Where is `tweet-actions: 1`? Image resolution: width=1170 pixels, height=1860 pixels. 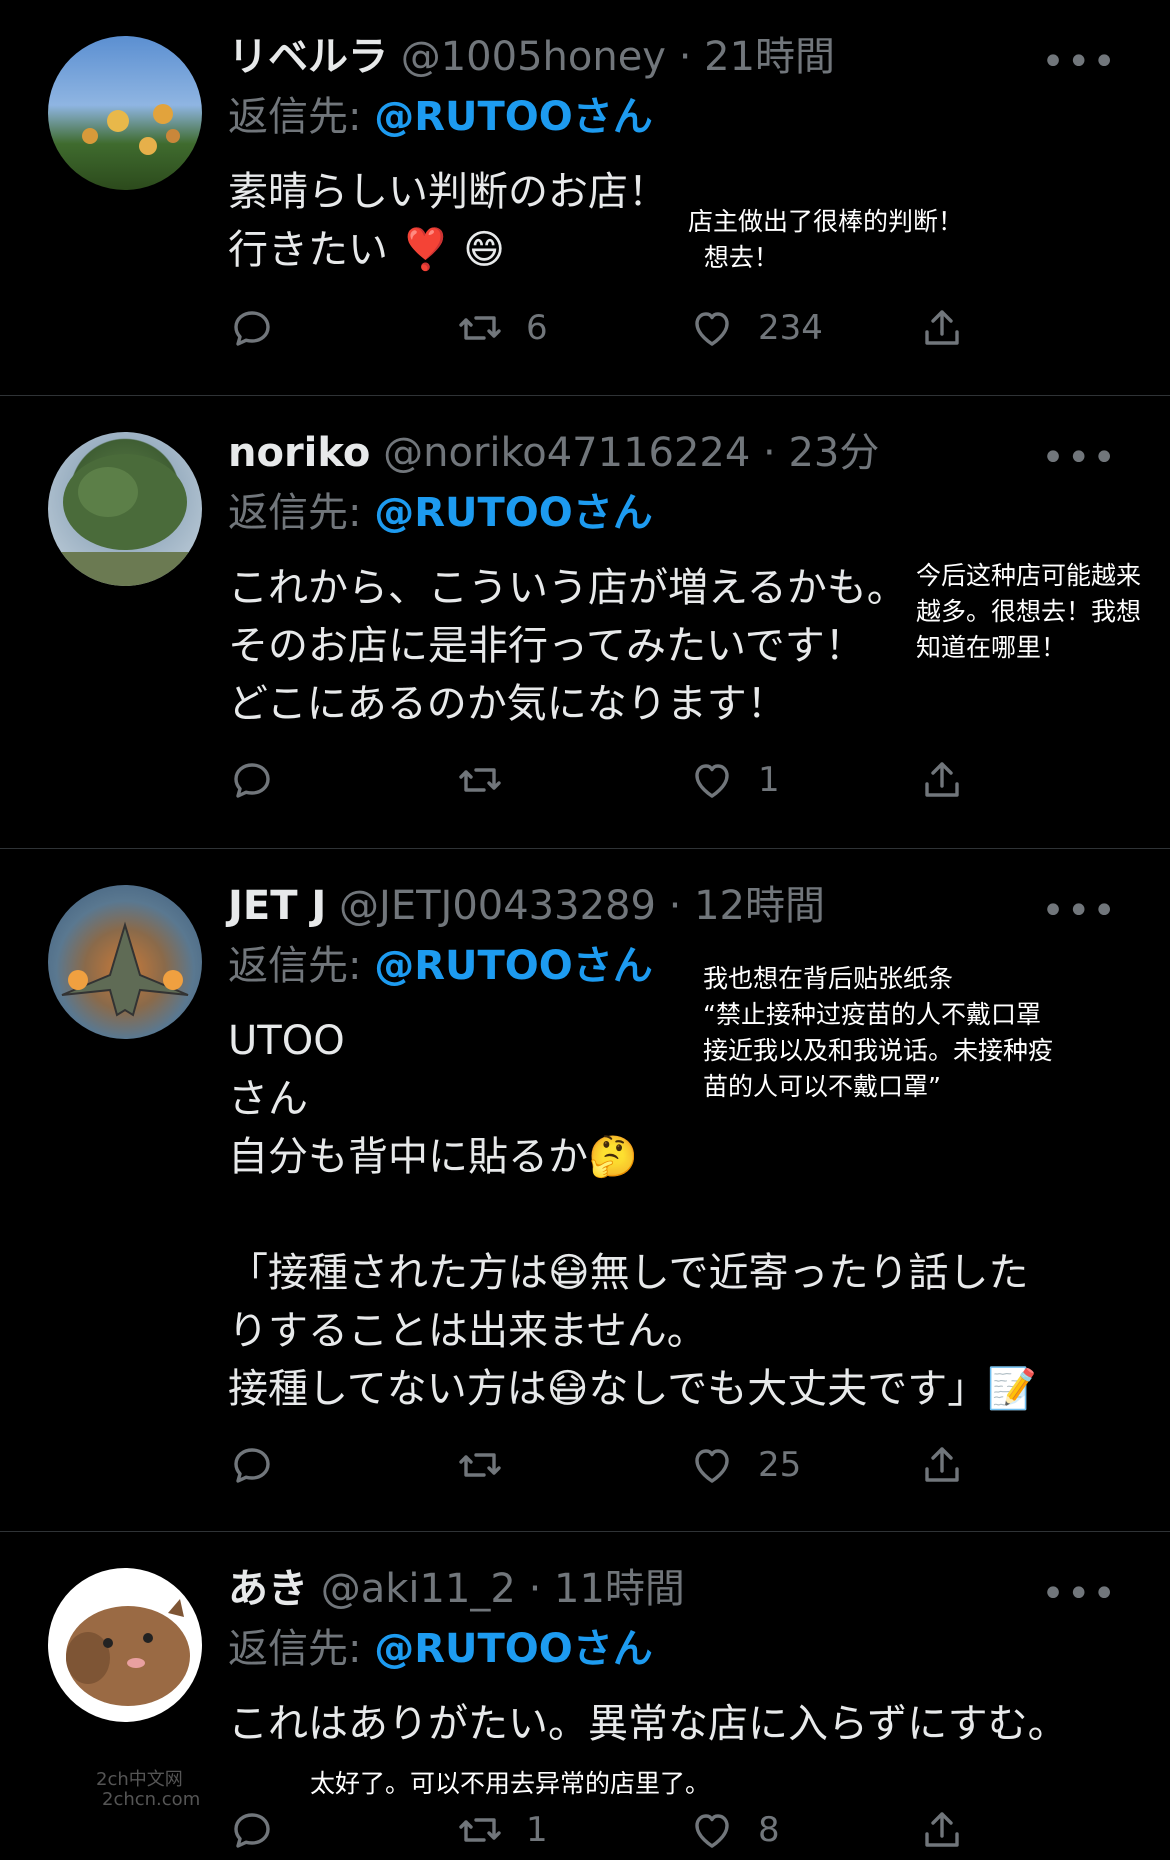 tweet-actions: 1 is located at coordinates (608, 780).